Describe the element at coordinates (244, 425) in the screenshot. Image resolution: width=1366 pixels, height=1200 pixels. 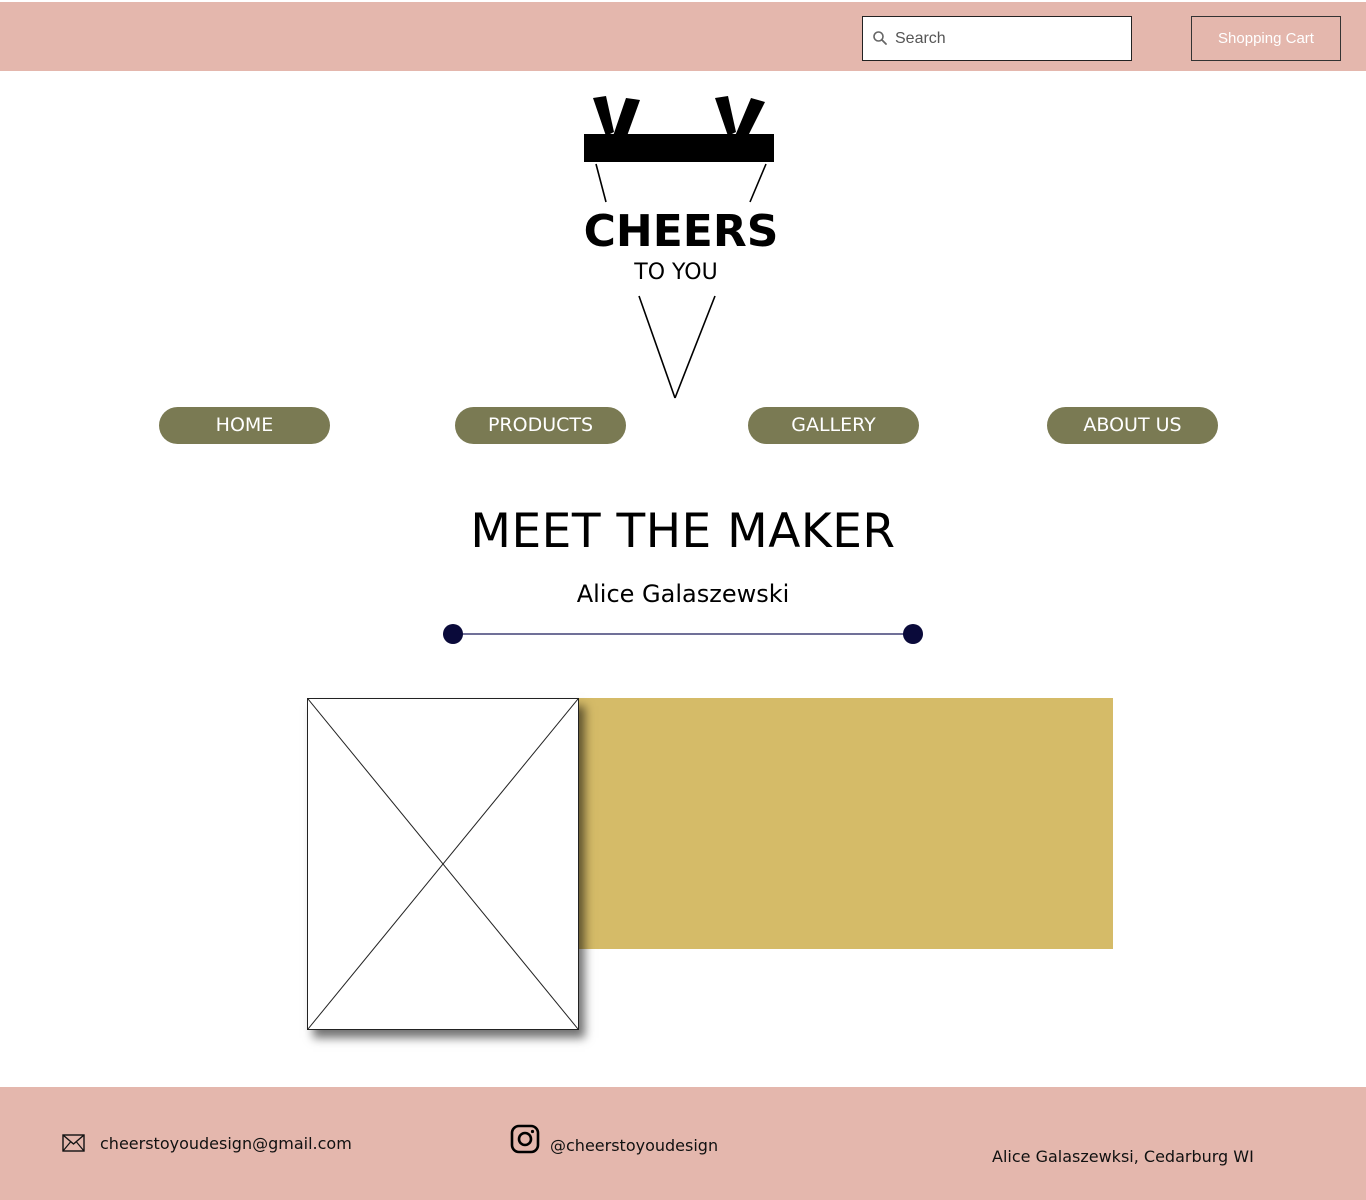
I see `nav-home: HOME` at that location.